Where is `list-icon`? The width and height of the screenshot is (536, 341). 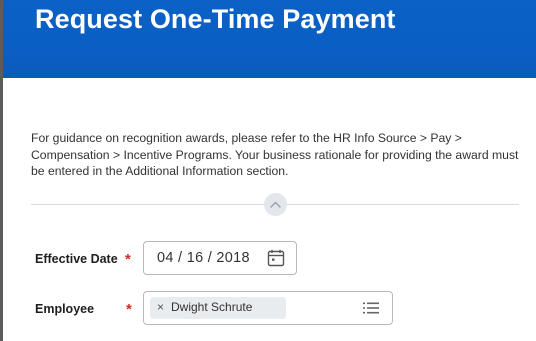
list-icon is located at coordinates (371, 308).